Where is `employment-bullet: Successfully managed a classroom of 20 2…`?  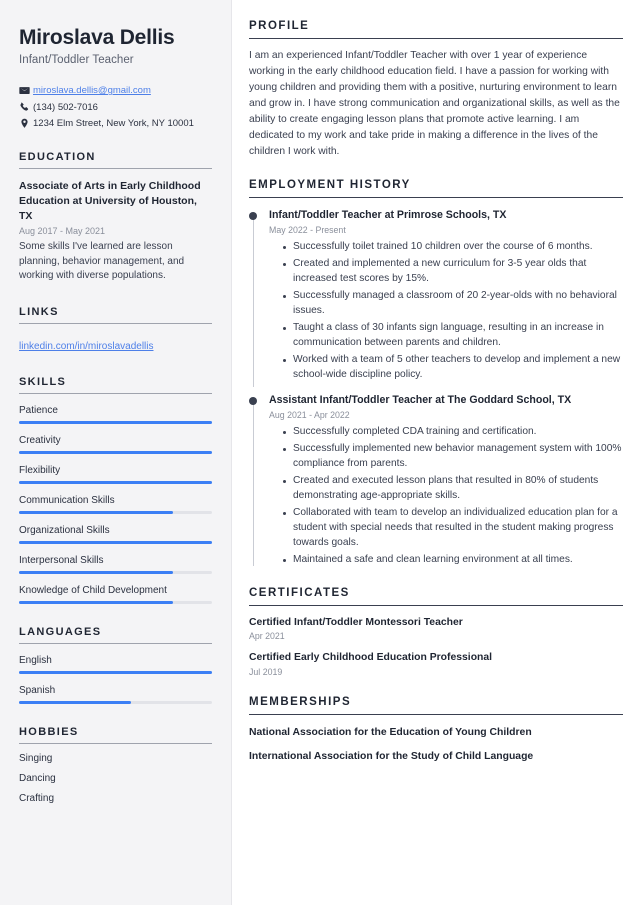 employment-bullet: Successfully managed a classroom of 20 2… is located at coordinates (453, 304).